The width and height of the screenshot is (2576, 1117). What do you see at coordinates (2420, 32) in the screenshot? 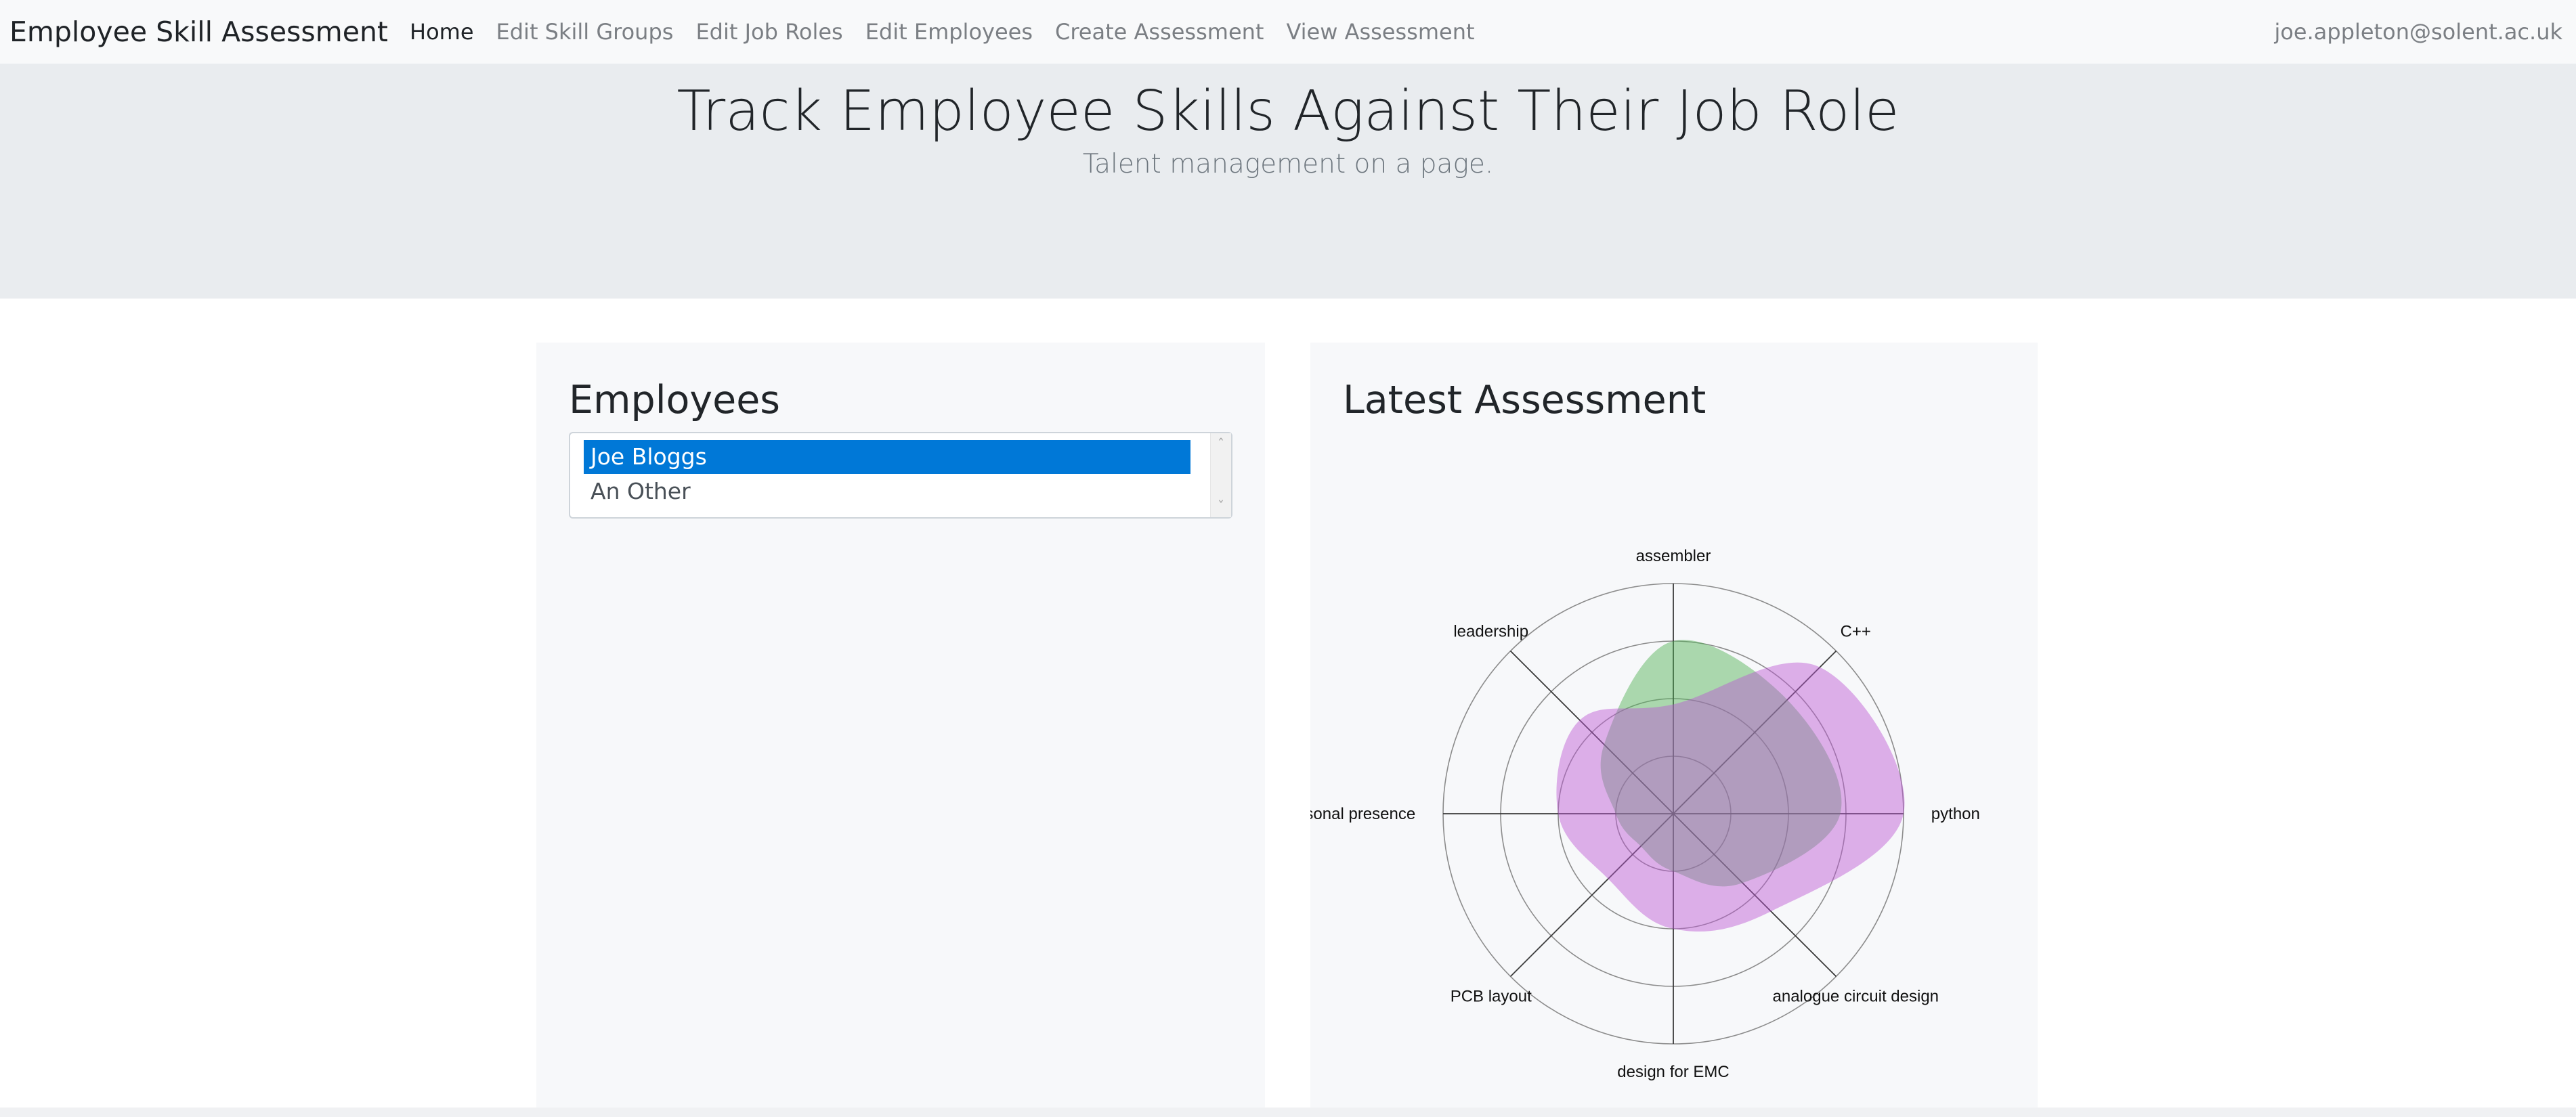
I see `user-email: joe.appleton@solent.ac.uk` at bounding box center [2420, 32].